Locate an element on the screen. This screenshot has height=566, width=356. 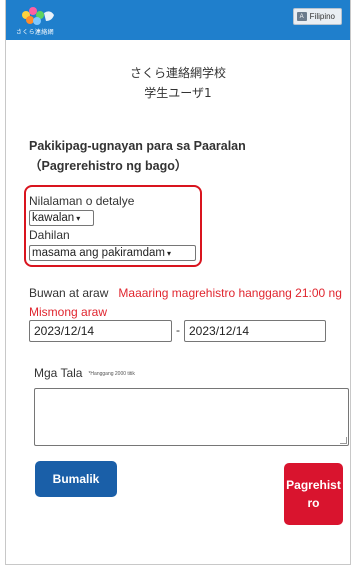
notes-limit: *Hanggang 2000 titik is located at coordinates (111, 373).